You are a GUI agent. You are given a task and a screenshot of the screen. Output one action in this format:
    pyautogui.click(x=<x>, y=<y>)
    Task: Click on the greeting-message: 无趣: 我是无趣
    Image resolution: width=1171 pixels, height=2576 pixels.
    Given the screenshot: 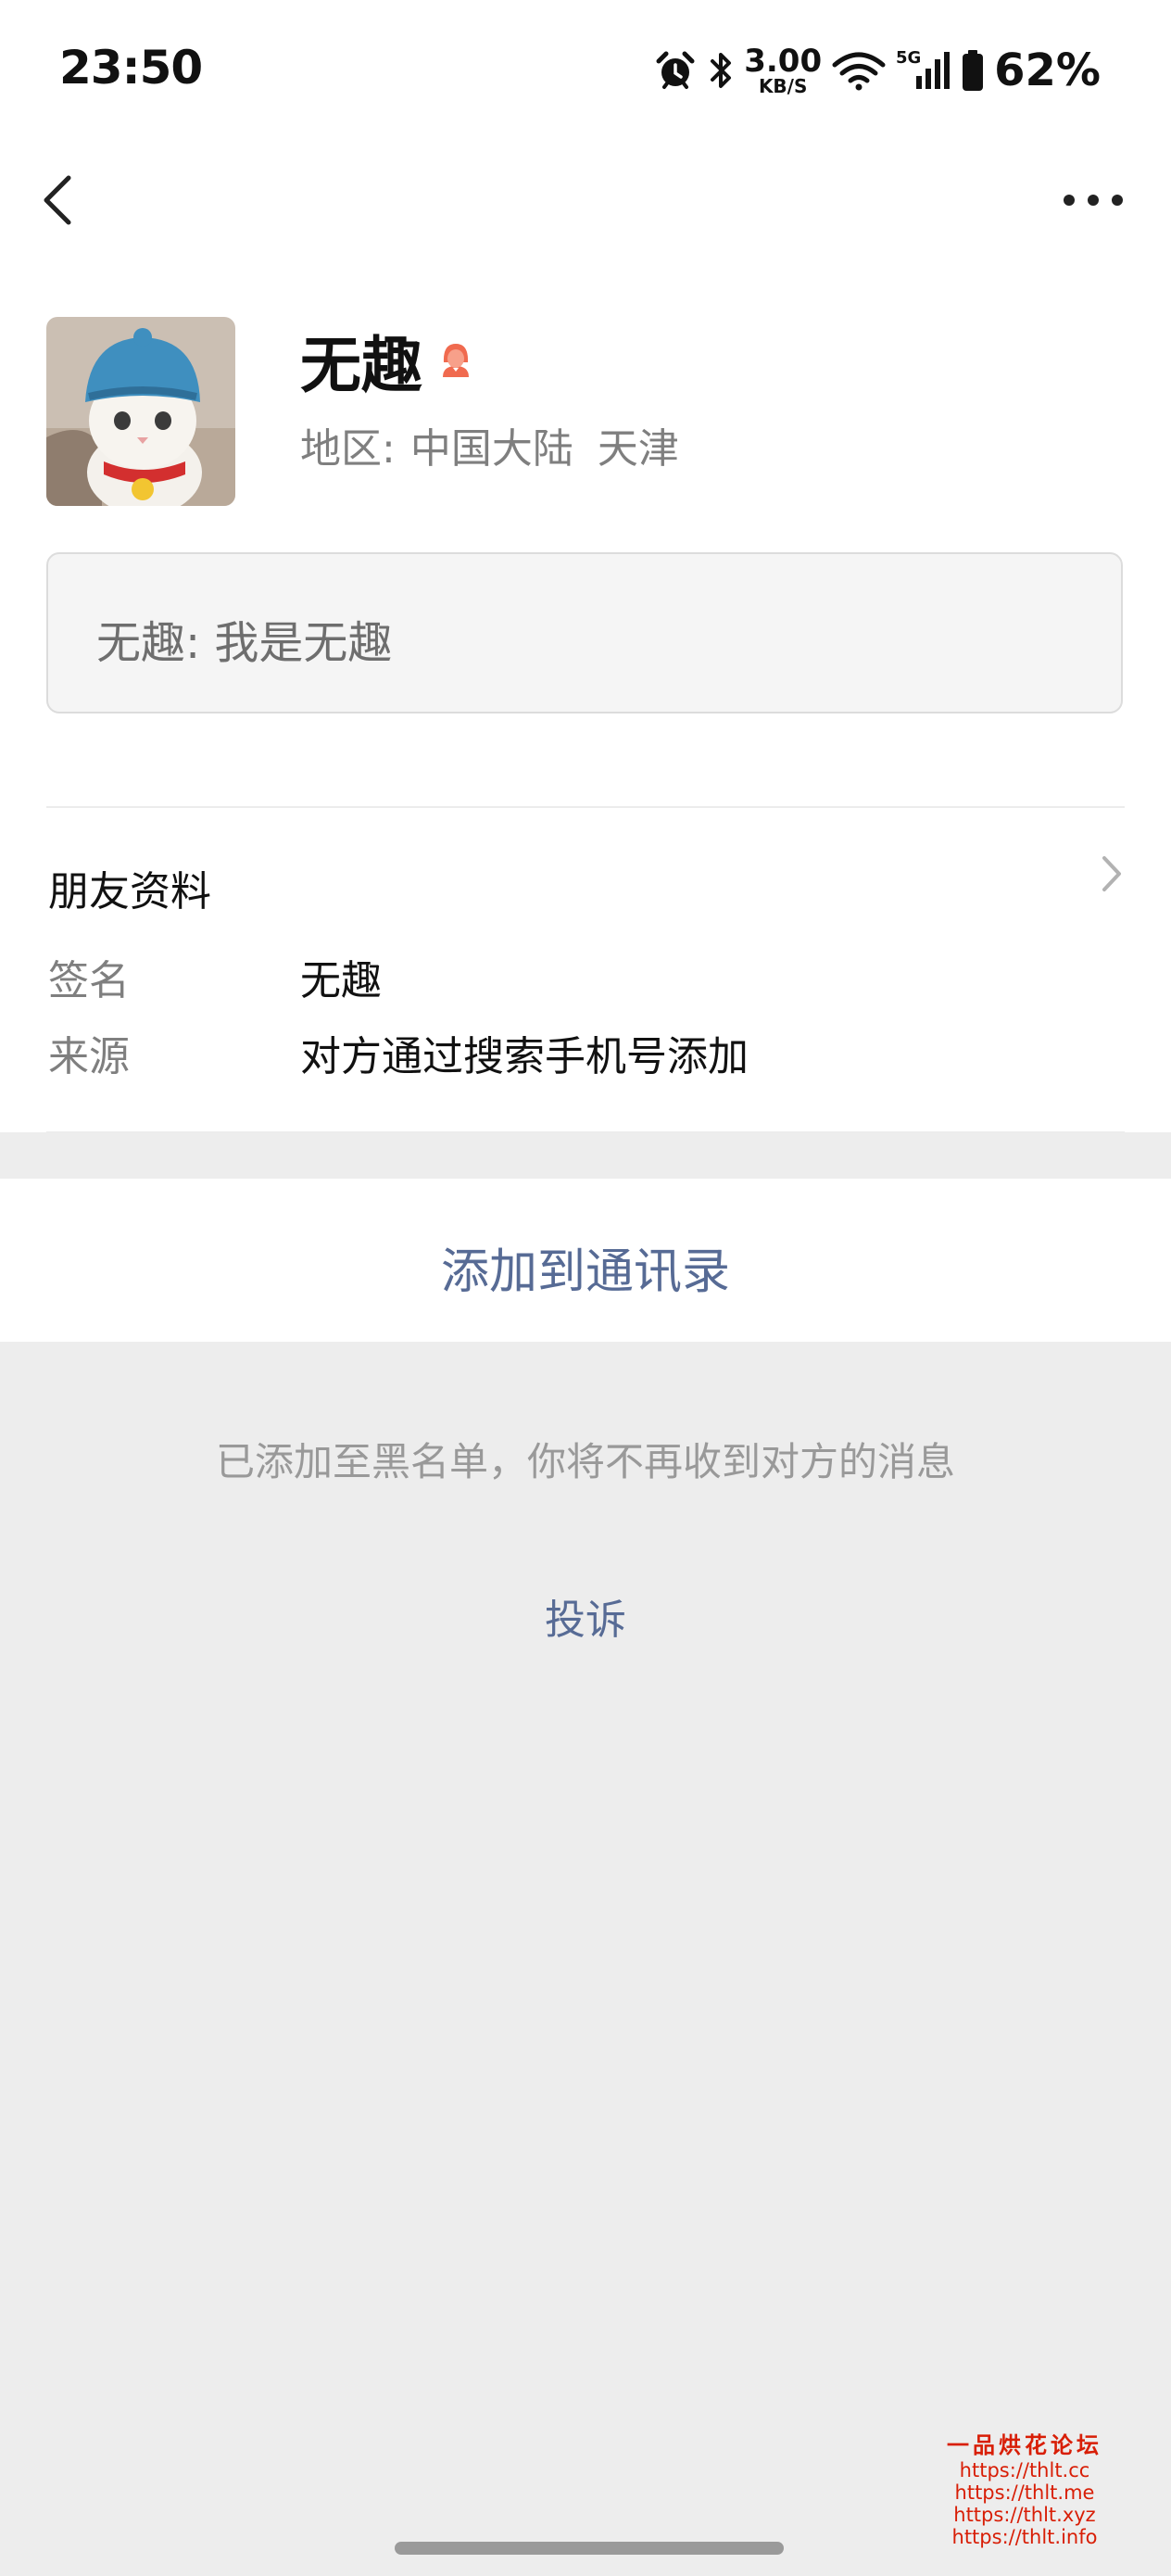 What is the action you would take?
    pyautogui.click(x=245, y=643)
    